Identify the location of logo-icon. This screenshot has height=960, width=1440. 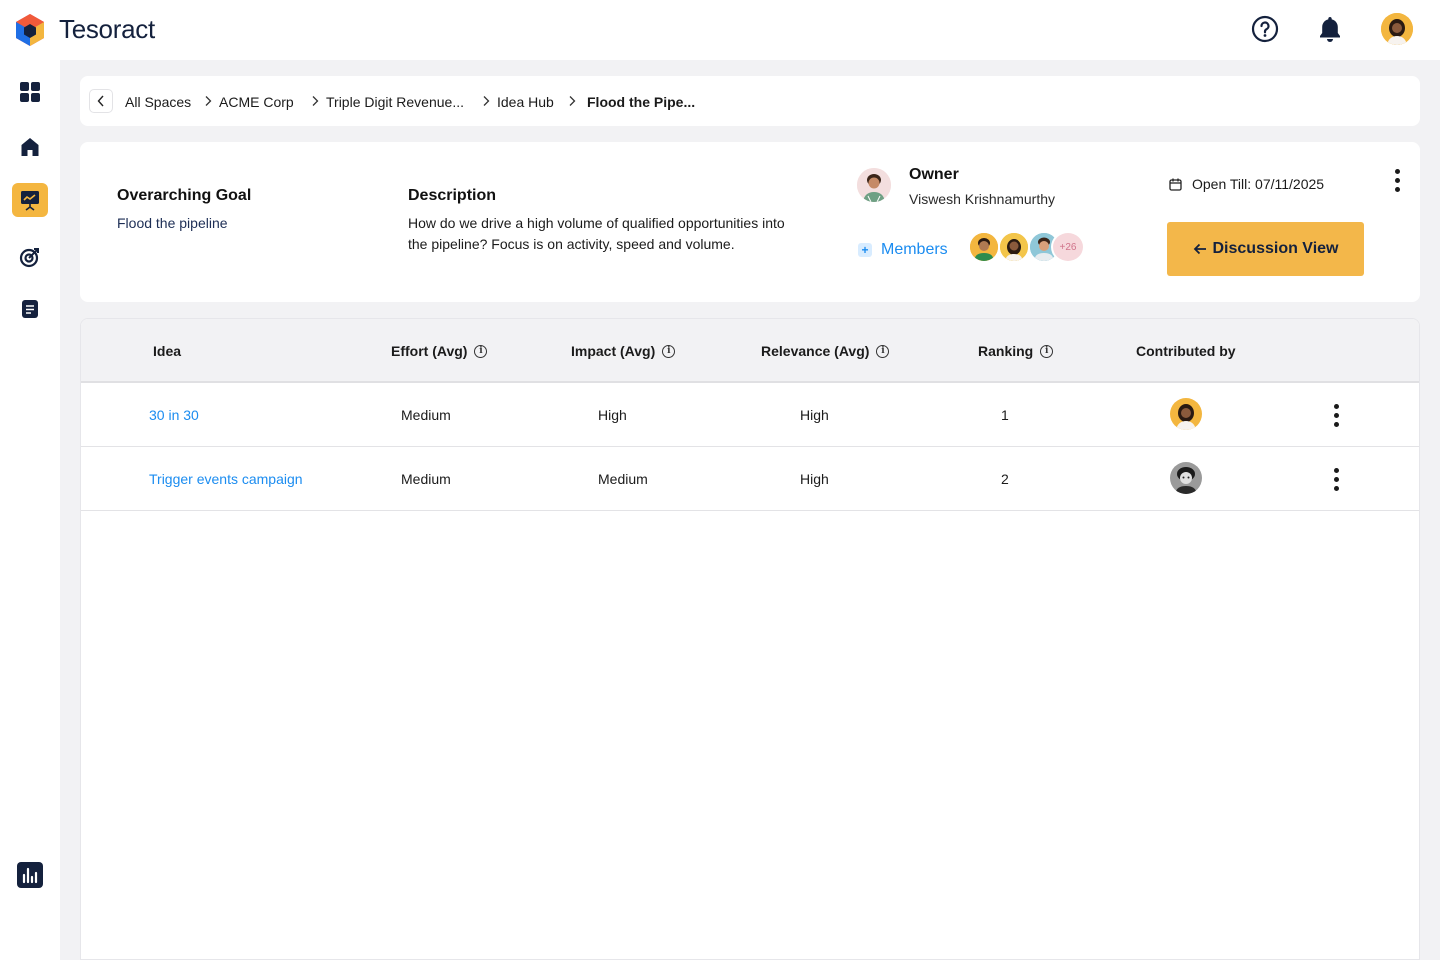
(30, 30).